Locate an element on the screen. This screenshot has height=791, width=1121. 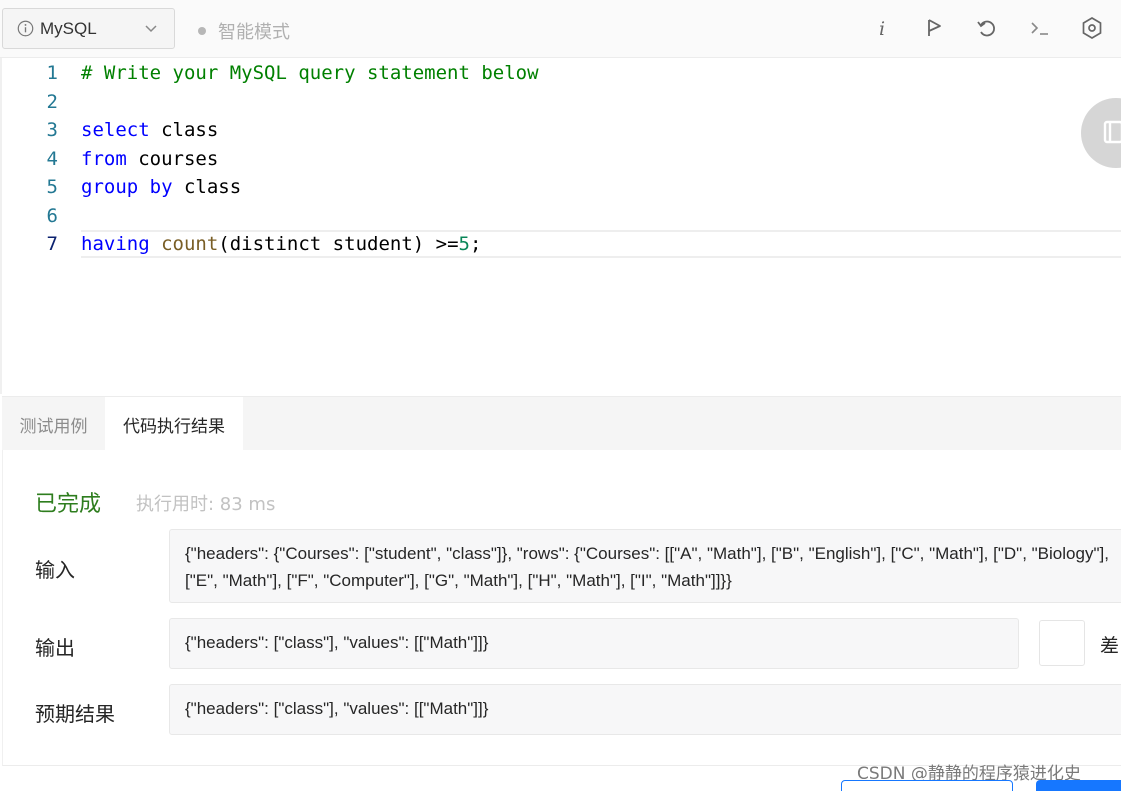
output-label: 输出 is located at coordinates (55, 648).